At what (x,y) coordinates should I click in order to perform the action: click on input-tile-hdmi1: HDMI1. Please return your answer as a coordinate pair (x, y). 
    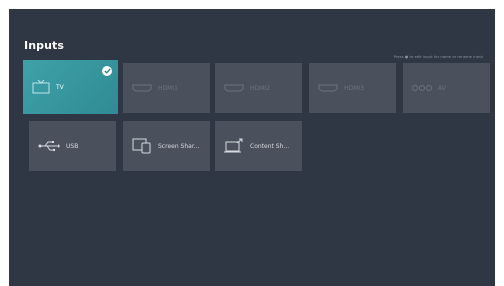
    Looking at the image, I should click on (166, 88).